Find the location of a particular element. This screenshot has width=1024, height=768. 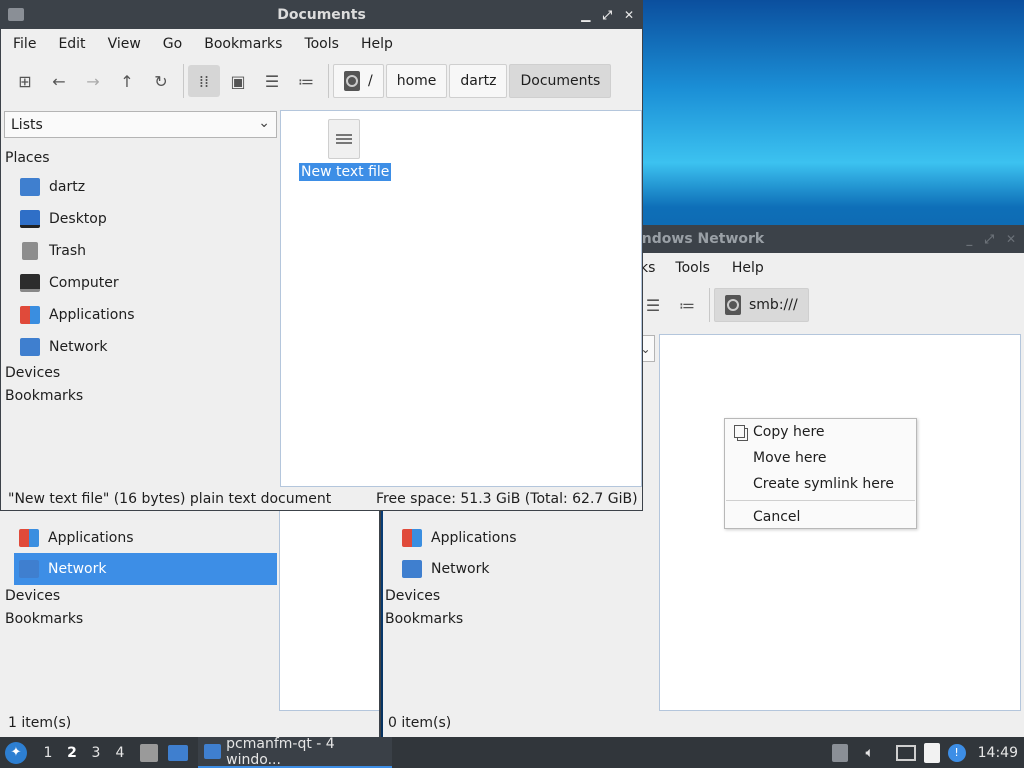

move-here-item: Move here is located at coordinates (820, 458).